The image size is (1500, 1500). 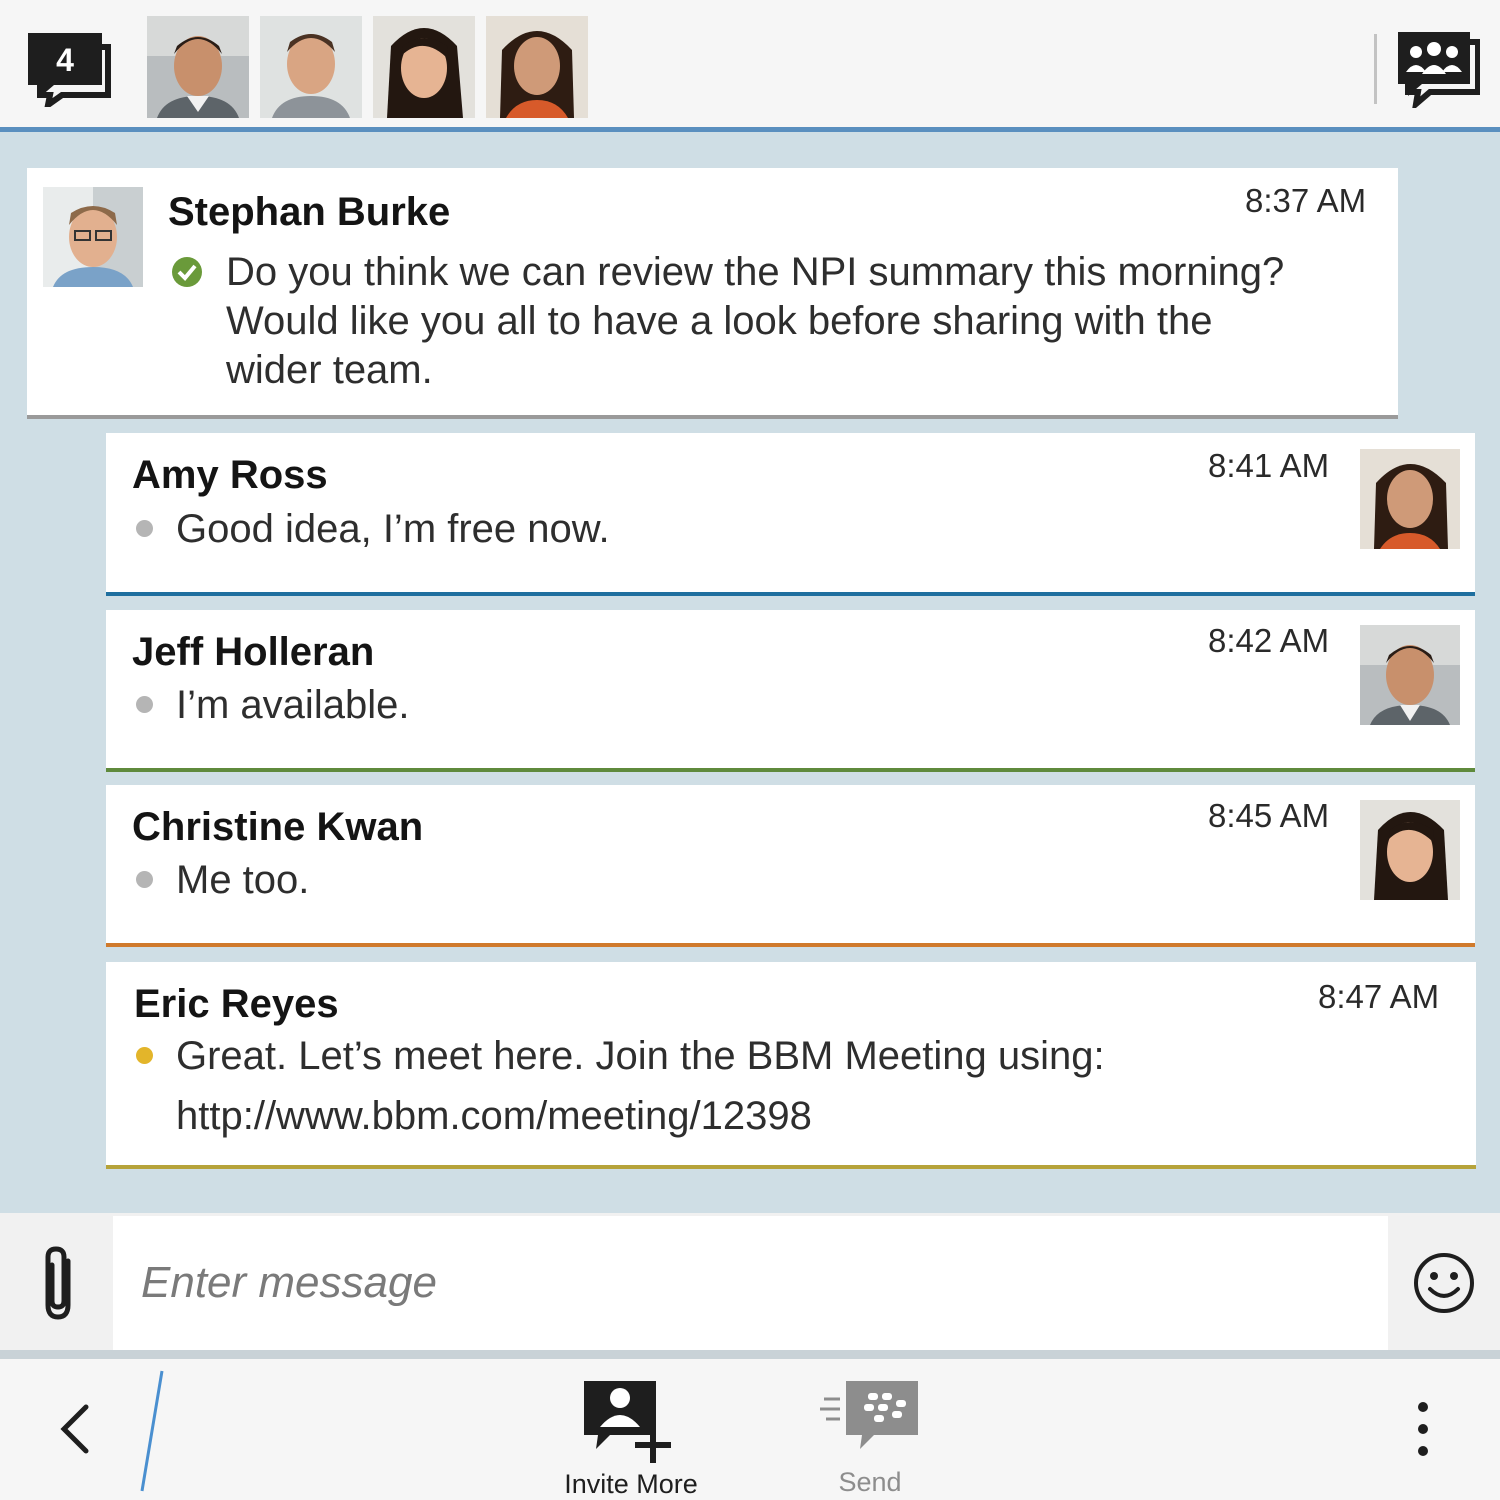 I want to click on check-circle-icon, so click(x=187, y=272).